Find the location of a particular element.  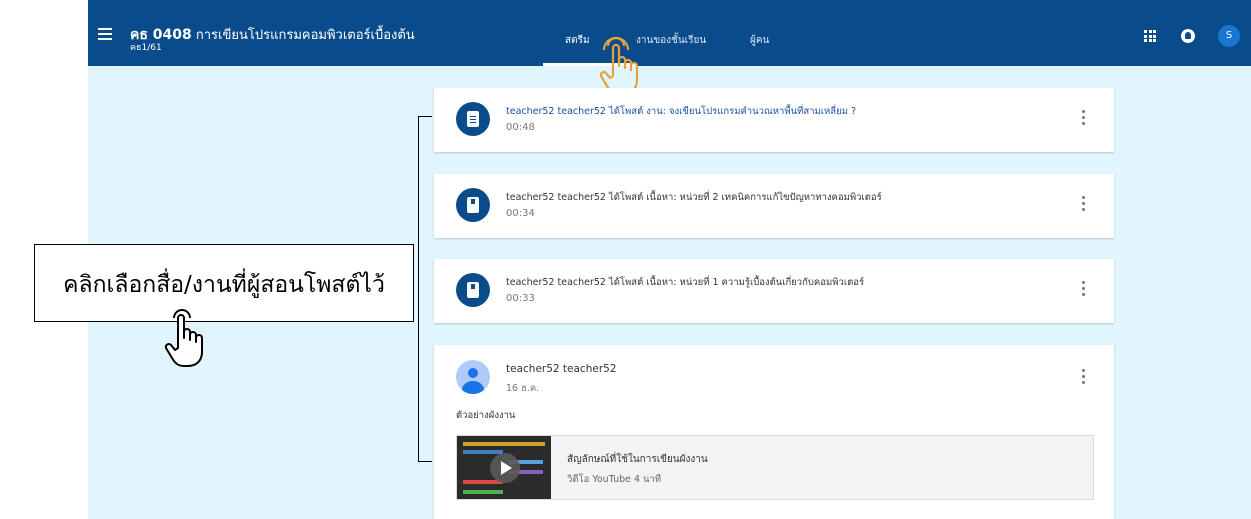

play-icon is located at coordinates (505, 468).